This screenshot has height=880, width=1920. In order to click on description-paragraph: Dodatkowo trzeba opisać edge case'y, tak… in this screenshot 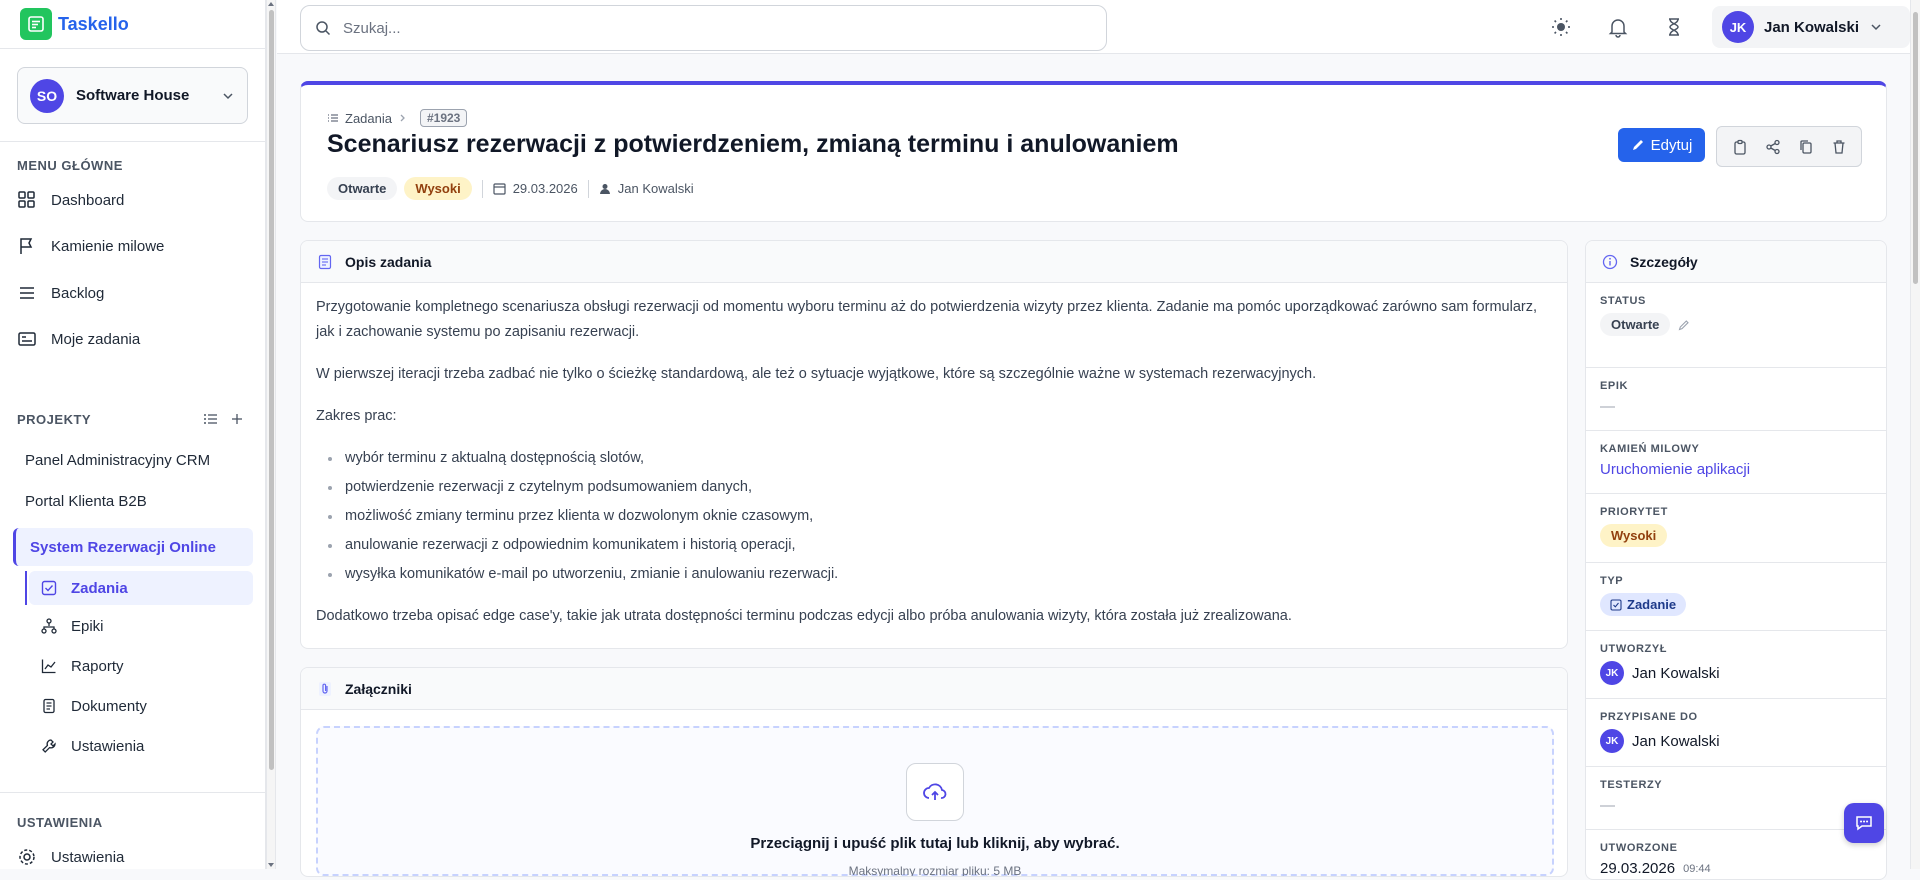, I will do `click(804, 616)`.